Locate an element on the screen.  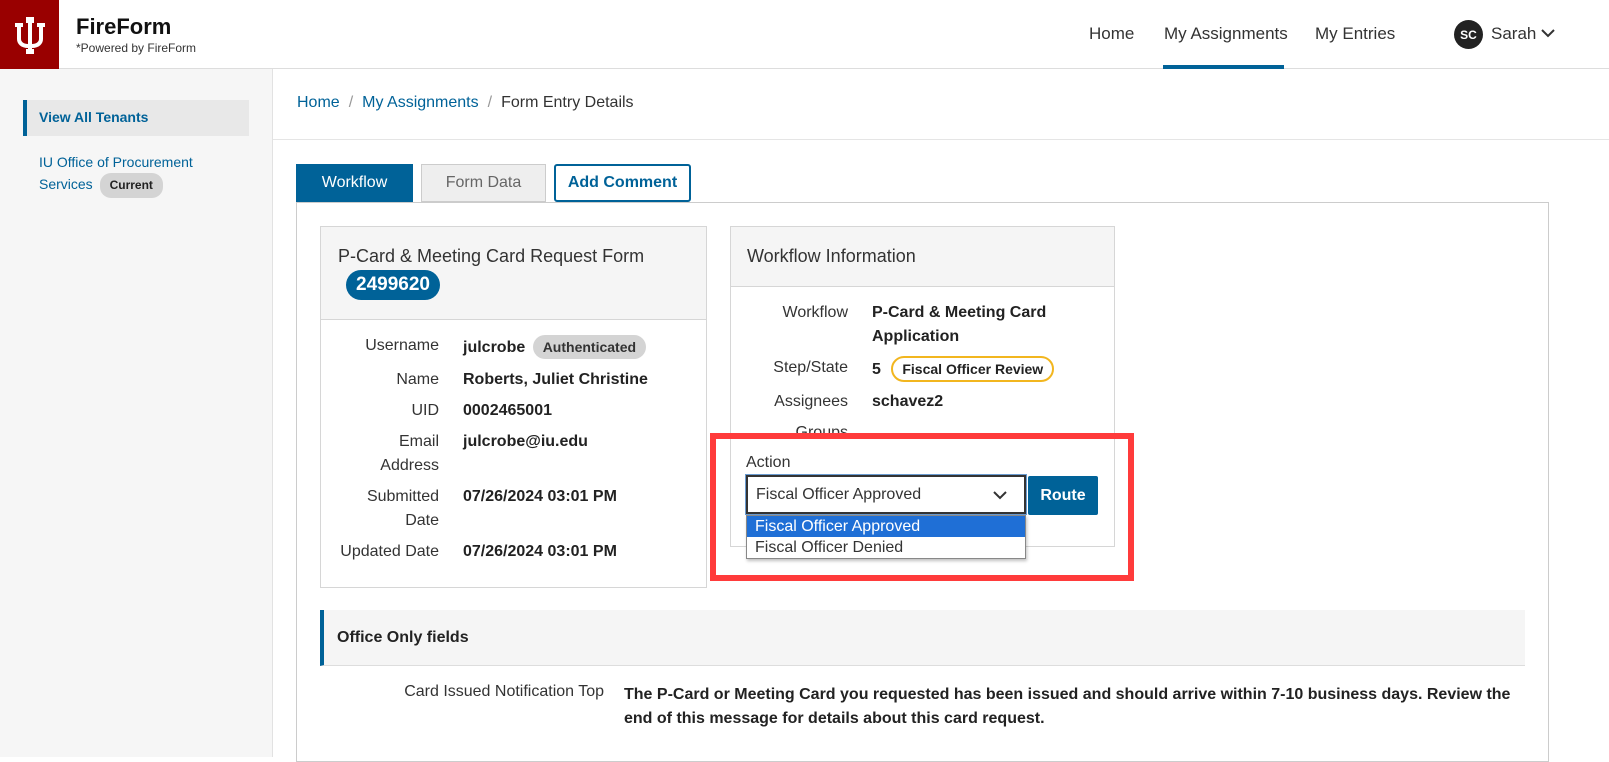
username-text: julcrobe is located at coordinates (494, 347).